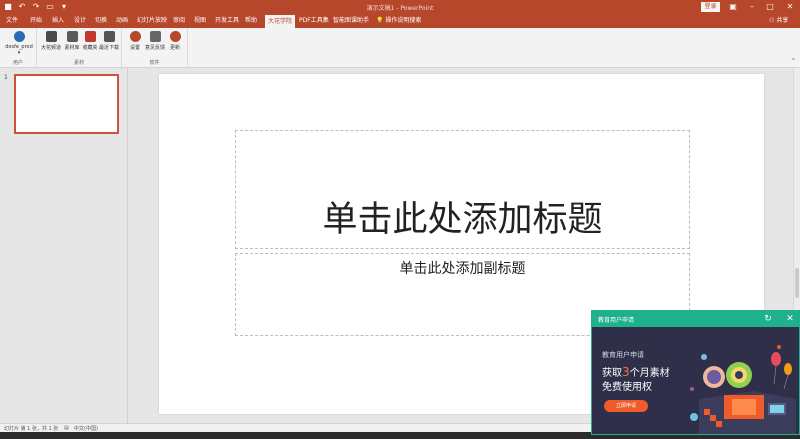 This screenshot has width=800, height=439. What do you see at coordinates (86, 428) in the screenshot?
I see `language-status: 中文(中国)` at bounding box center [86, 428].